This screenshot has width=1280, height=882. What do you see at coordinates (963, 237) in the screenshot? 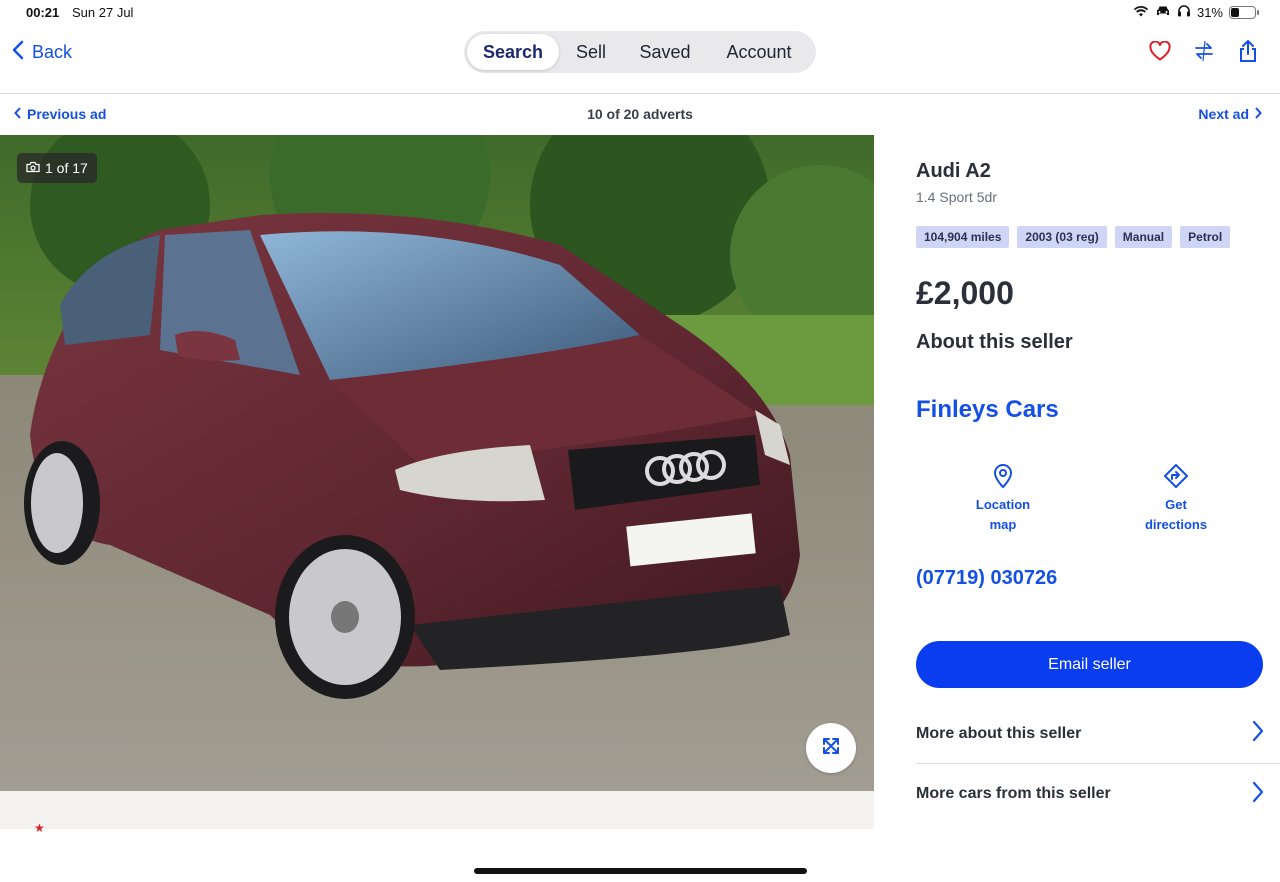
I see `spec-chip-mileage: 104,904 miles` at bounding box center [963, 237].